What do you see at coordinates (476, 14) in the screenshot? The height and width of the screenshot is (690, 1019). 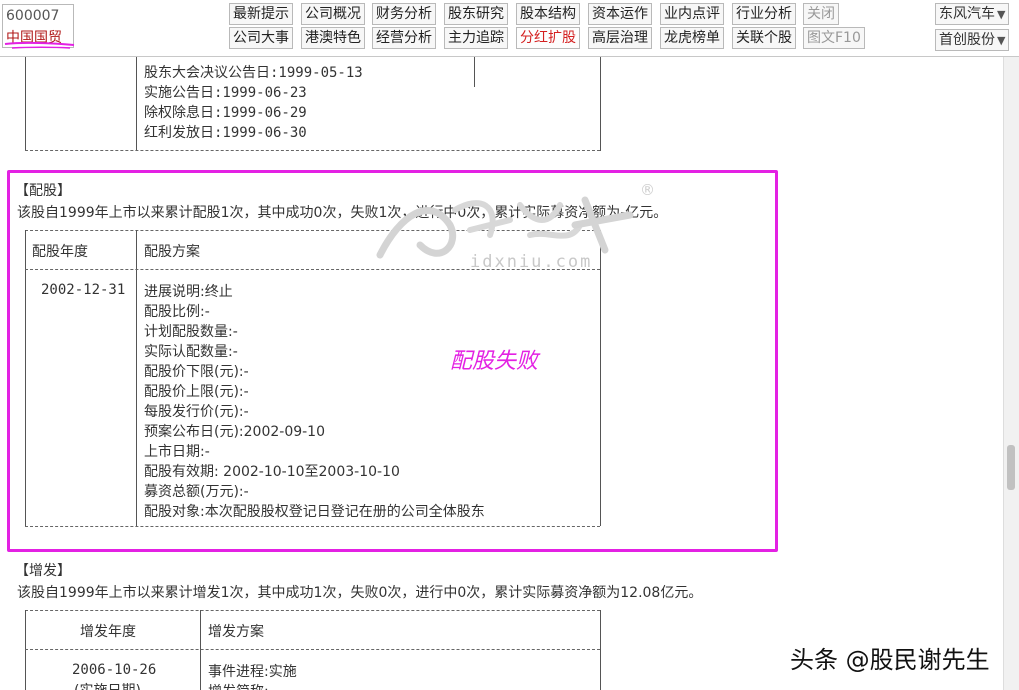 I see `tab-shareholder-research: 股东研究` at bounding box center [476, 14].